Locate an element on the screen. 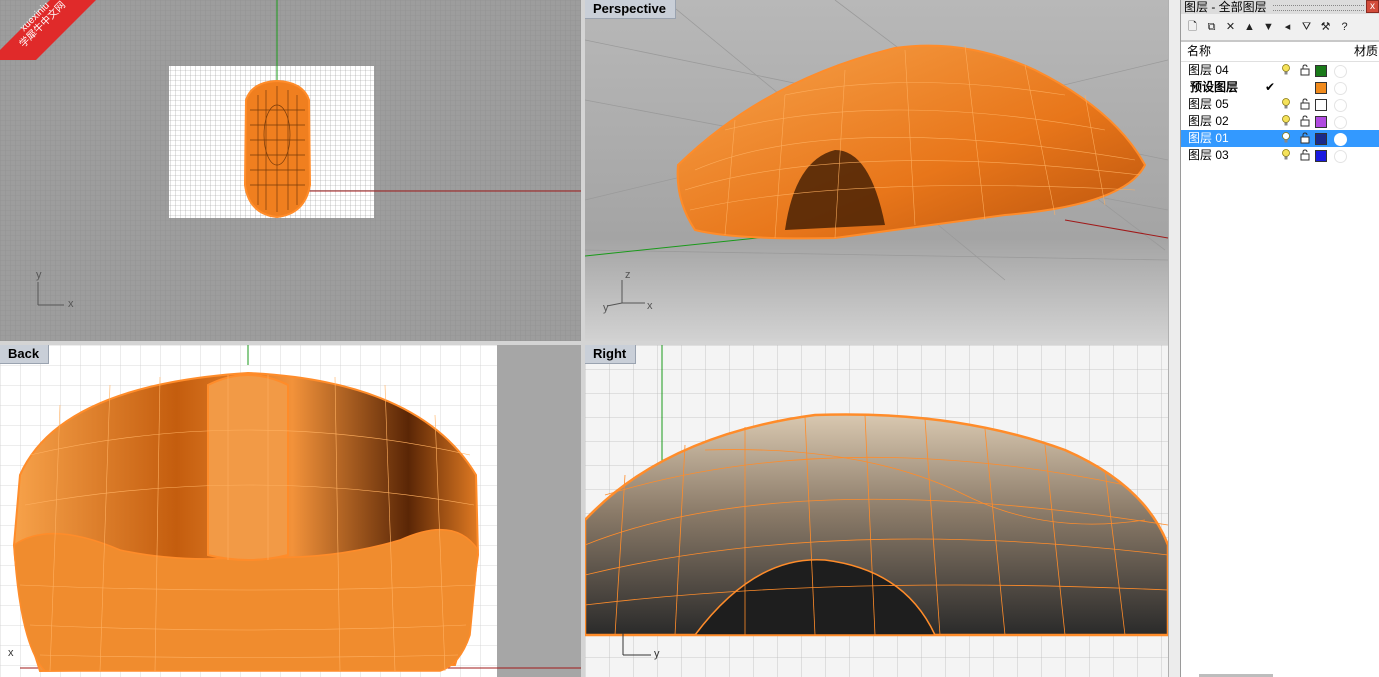  perspective-axis-x: x is located at coordinates (650, 306).